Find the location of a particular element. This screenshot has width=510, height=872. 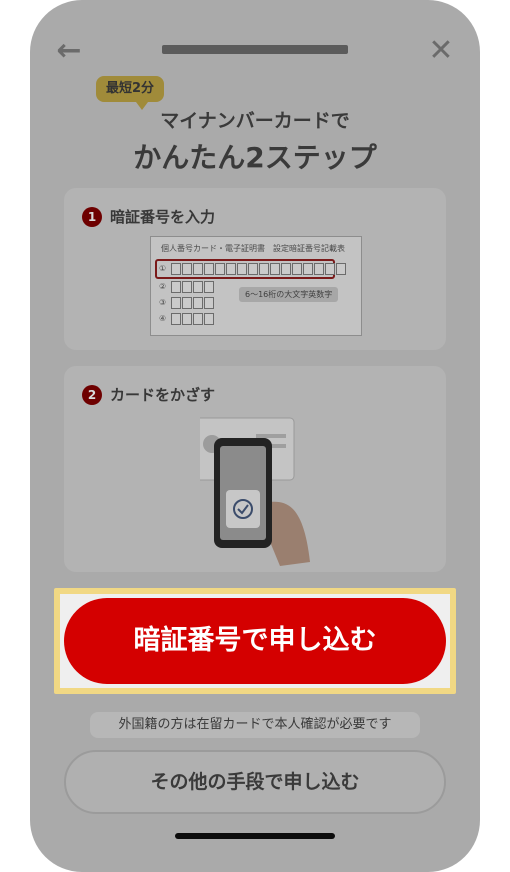

row-number: ④ is located at coordinates (163, 318).